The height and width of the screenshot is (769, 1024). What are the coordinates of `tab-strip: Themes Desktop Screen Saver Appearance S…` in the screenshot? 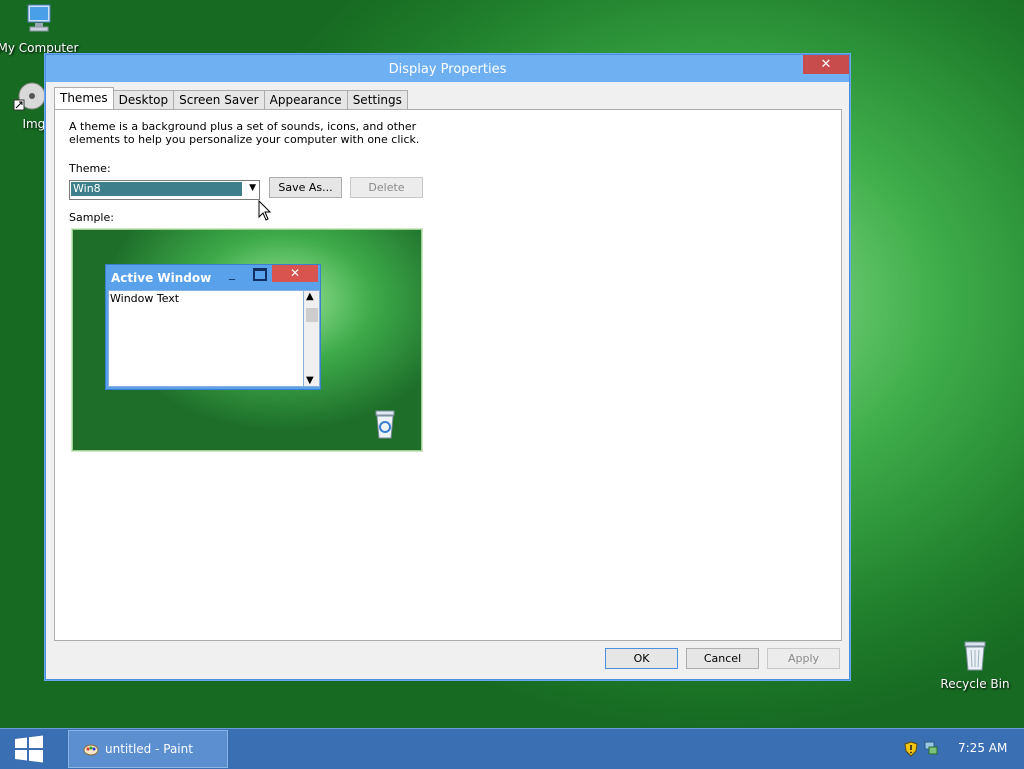 It's located at (231, 98).